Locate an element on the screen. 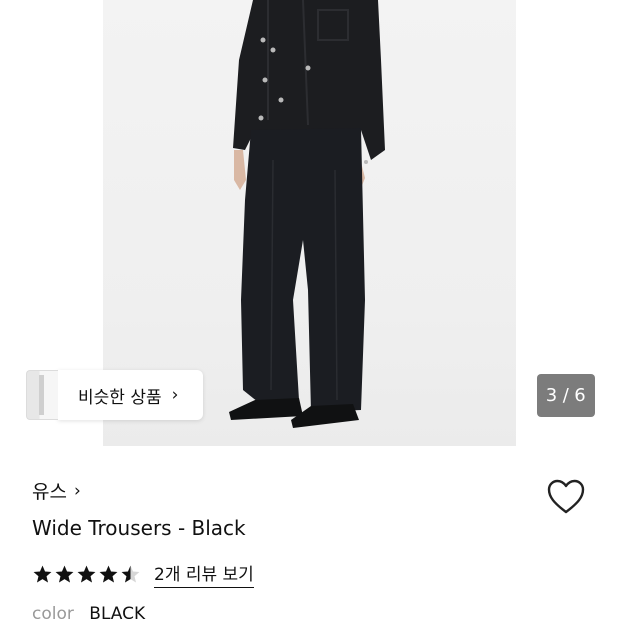 The height and width of the screenshot is (624, 620). wishlist-button is located at coordinates (566, 497).